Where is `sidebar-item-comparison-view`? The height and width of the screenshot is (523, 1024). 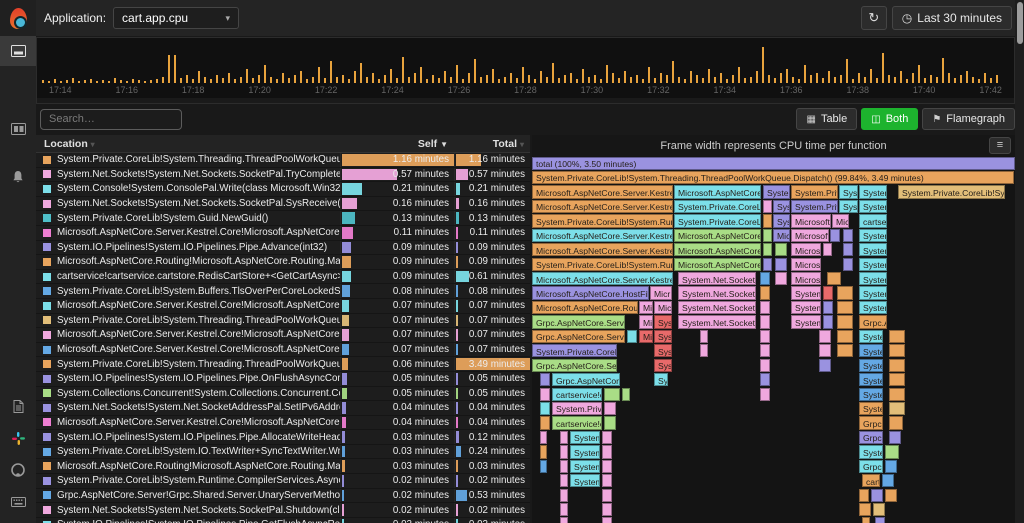 sidebar-item-comparison-view is located at coordinates (18, 129).